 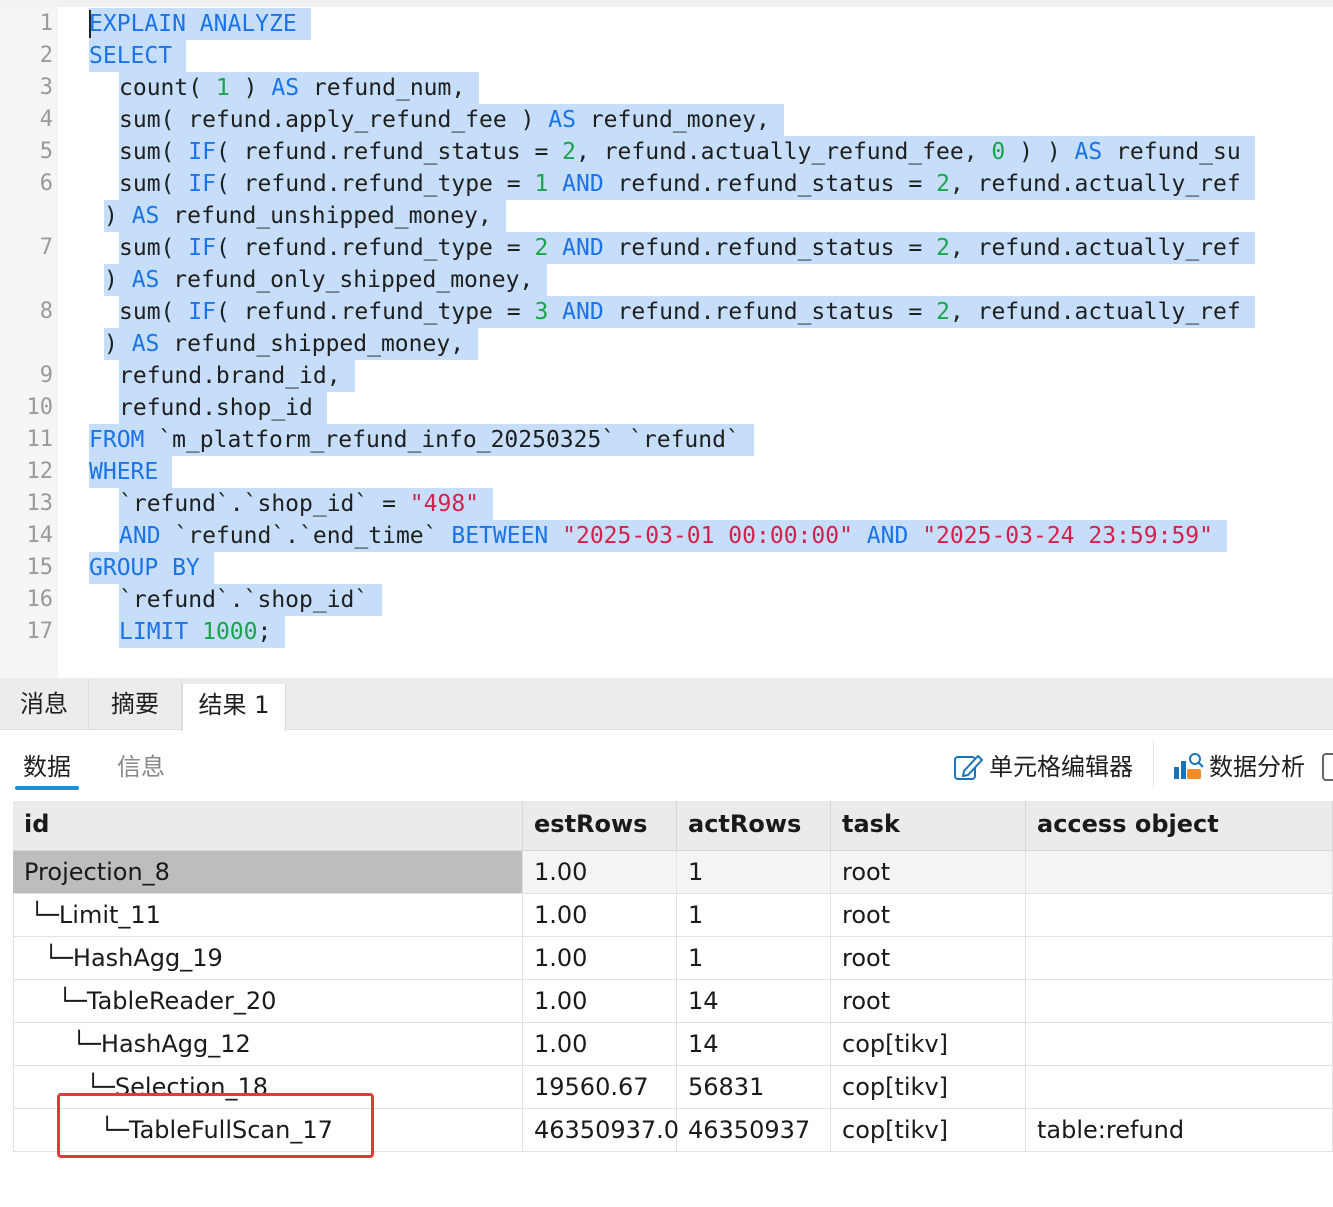 What do you see at coordinates (46, 87) in the screenshot?
I see `line-number: 3` at bounding box center [46, 87].